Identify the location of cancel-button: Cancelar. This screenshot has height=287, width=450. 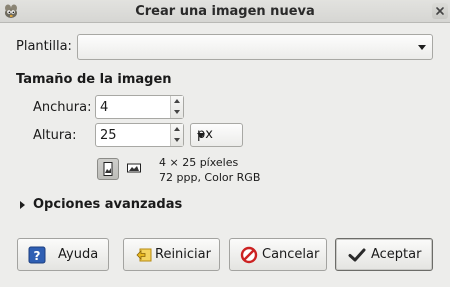
(278, 254).